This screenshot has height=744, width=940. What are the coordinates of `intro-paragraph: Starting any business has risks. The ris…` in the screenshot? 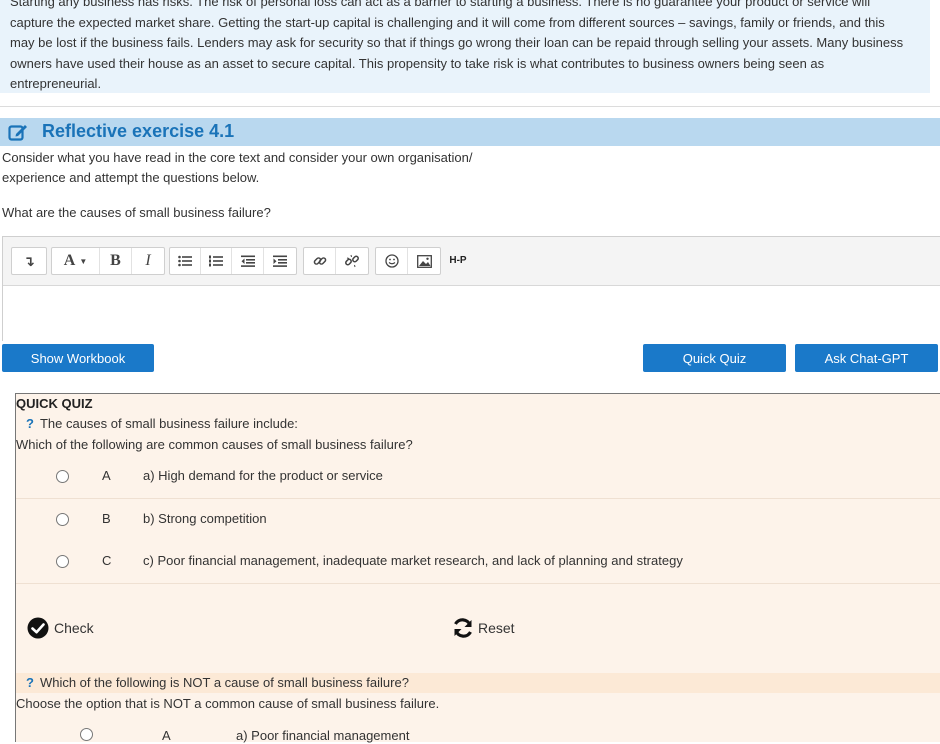 It's located at (468, 46).